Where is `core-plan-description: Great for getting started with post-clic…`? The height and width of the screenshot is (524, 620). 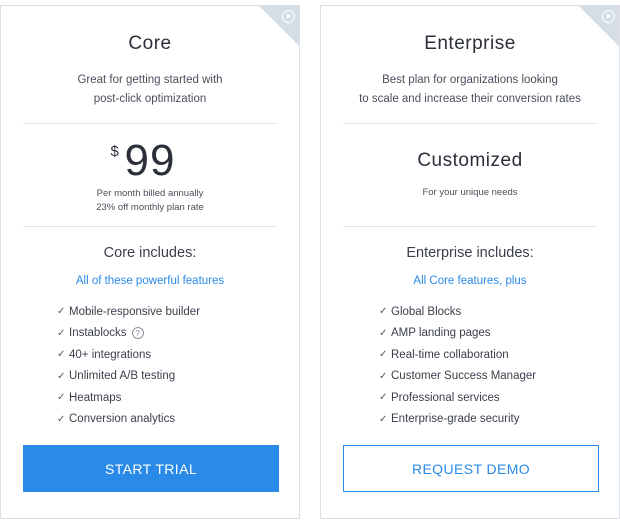
core-plan-description: Great for getting started with post-clic… is located at coordinates (150, 90).